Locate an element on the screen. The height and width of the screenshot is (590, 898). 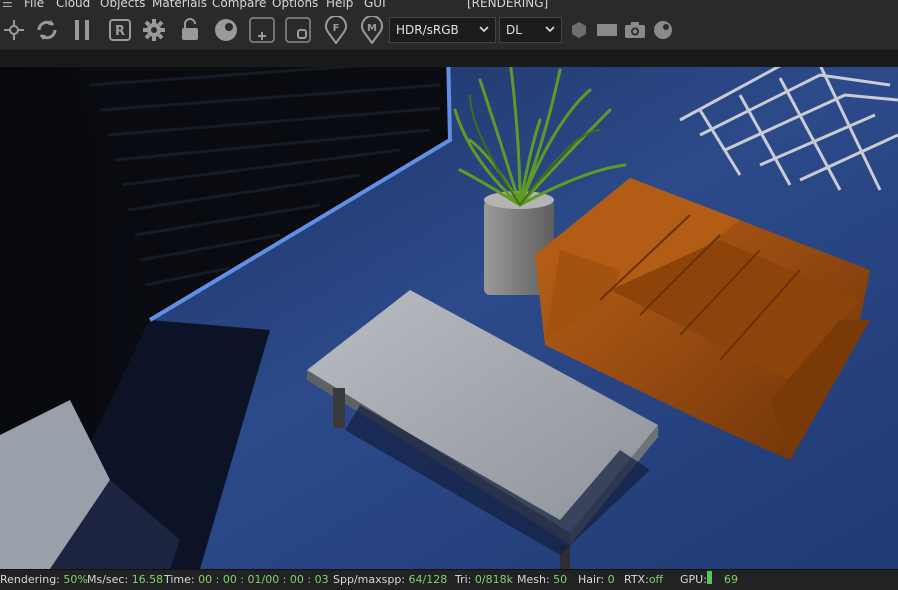
menu-file: File is located at coordinates (34, 5).